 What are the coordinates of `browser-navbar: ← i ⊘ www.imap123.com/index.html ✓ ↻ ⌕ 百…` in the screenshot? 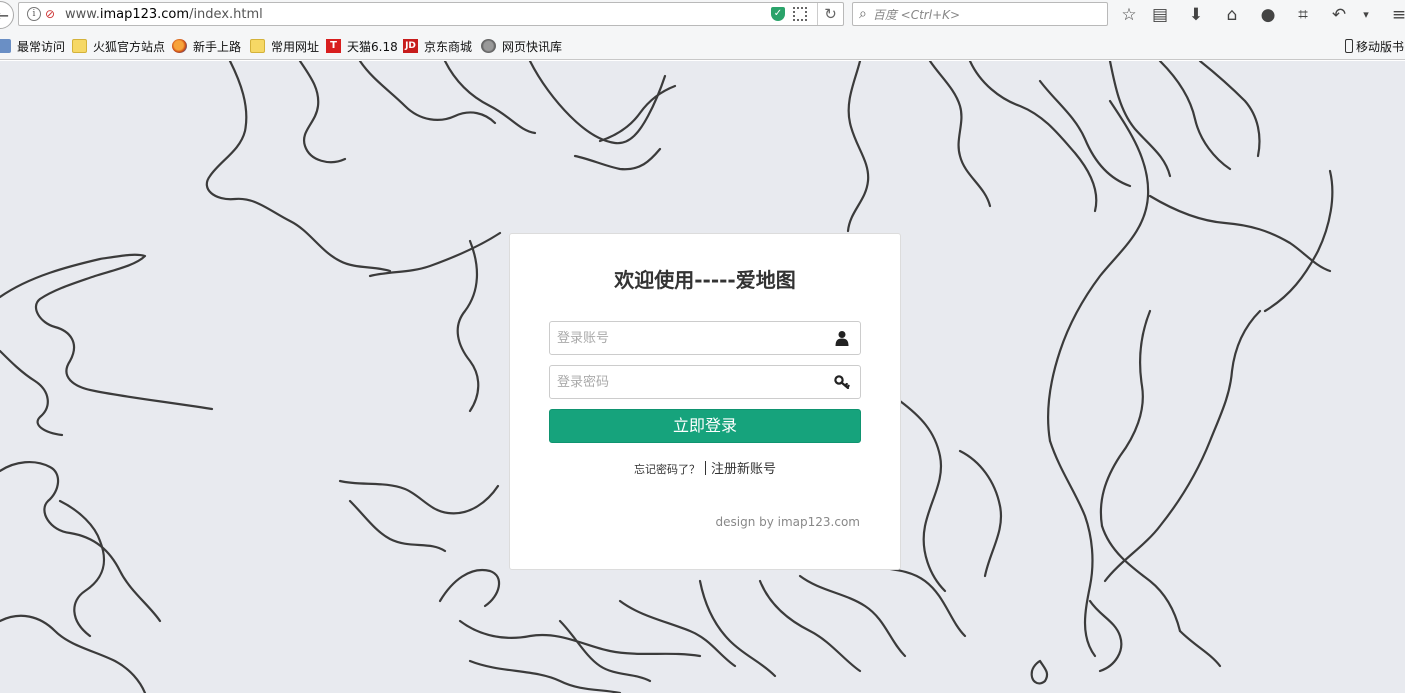 It's located at (702, 15).